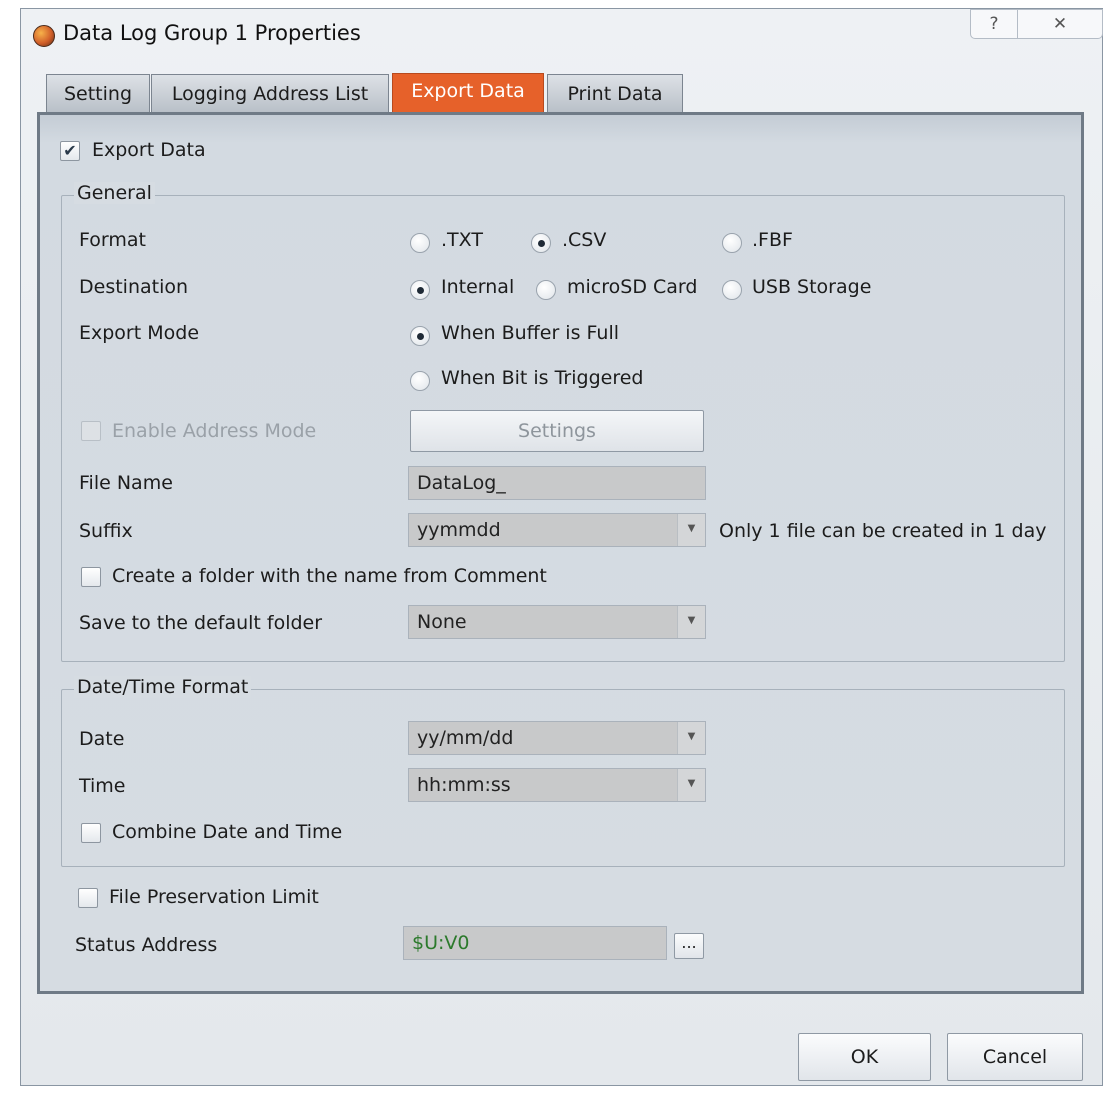 This screenshot has width=1110, height=1095. I want to click on mode-bit-triggered-radio, so click(420, 381).